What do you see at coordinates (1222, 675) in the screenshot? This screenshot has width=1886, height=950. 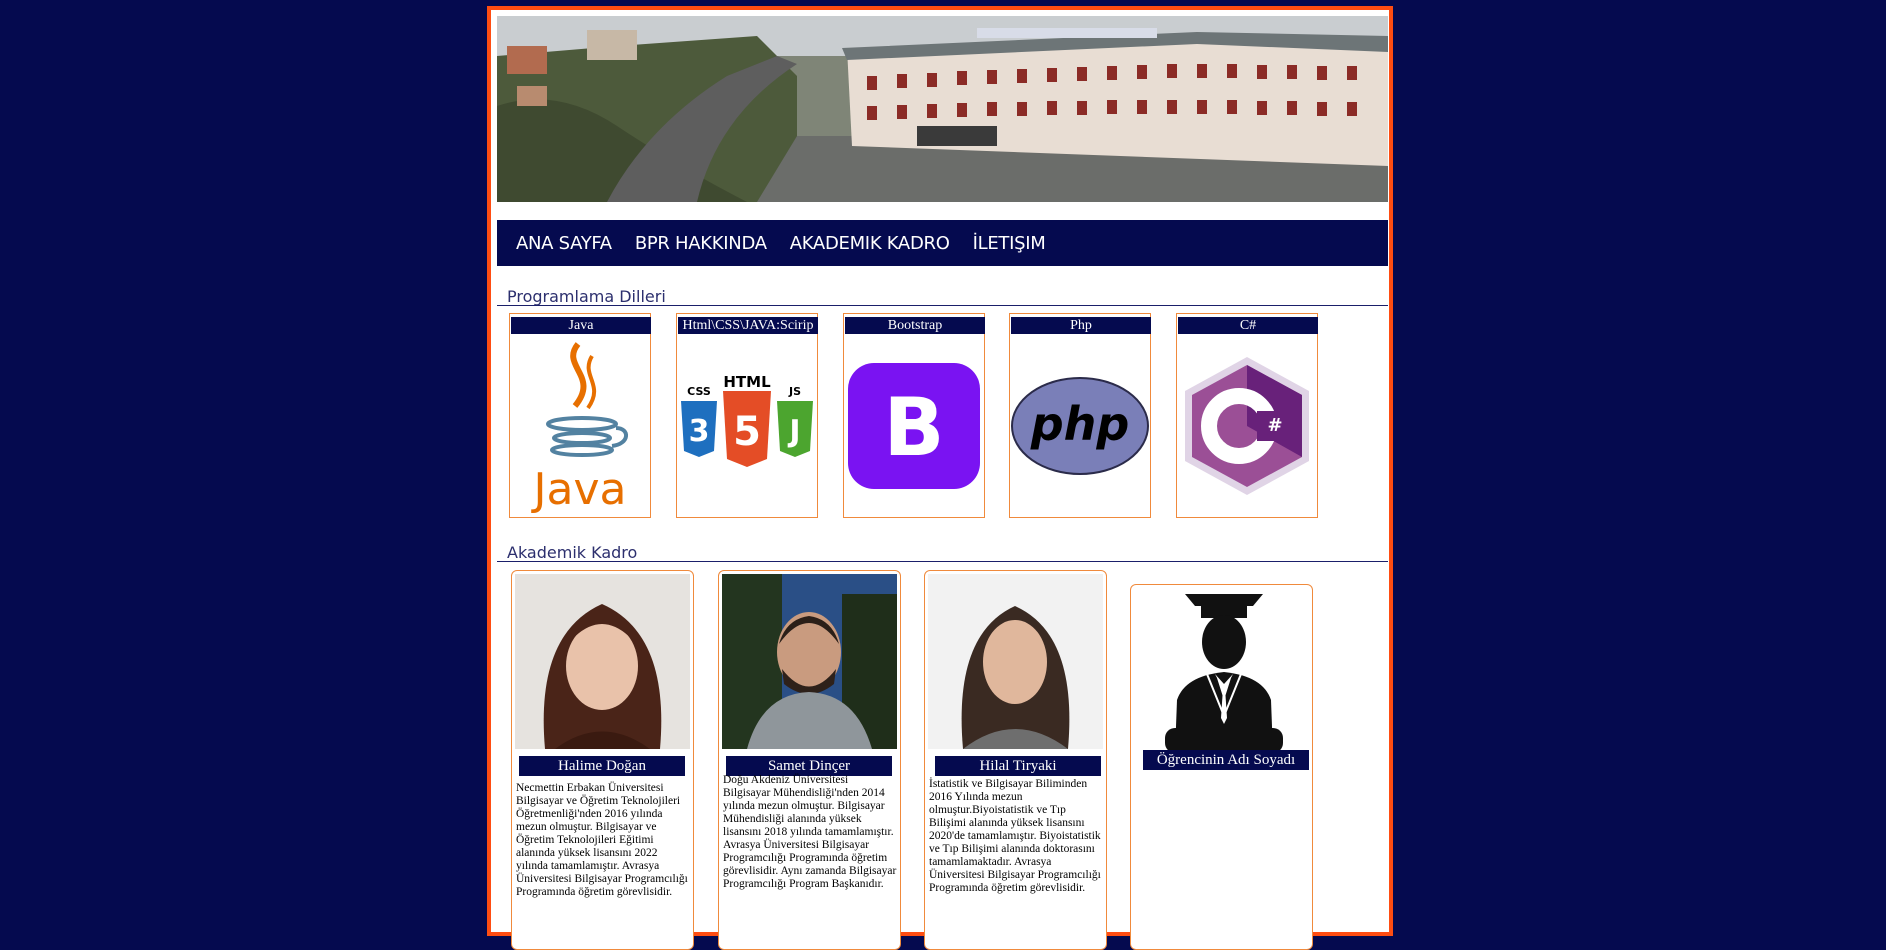 I see `graduate-placeholder-icon` at bounding box center [1222, 675].